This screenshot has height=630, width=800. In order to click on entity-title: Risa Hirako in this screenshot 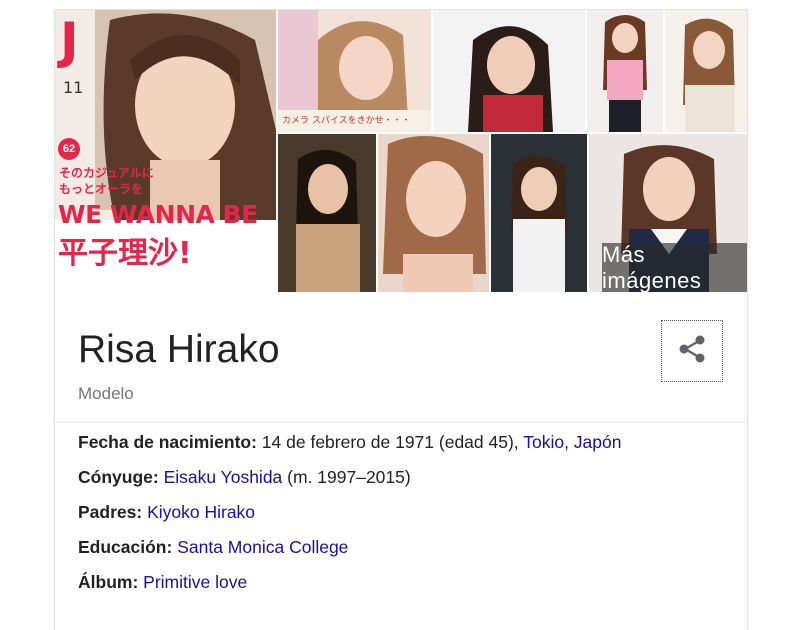, I will do `click(179, 349)`.